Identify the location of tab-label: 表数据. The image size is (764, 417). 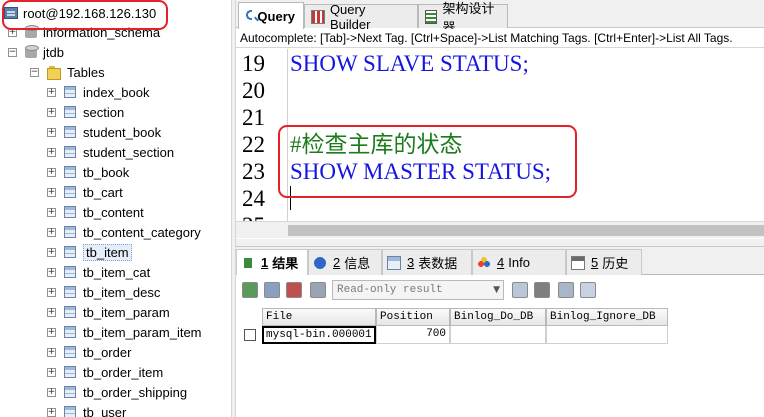
(438, 263).